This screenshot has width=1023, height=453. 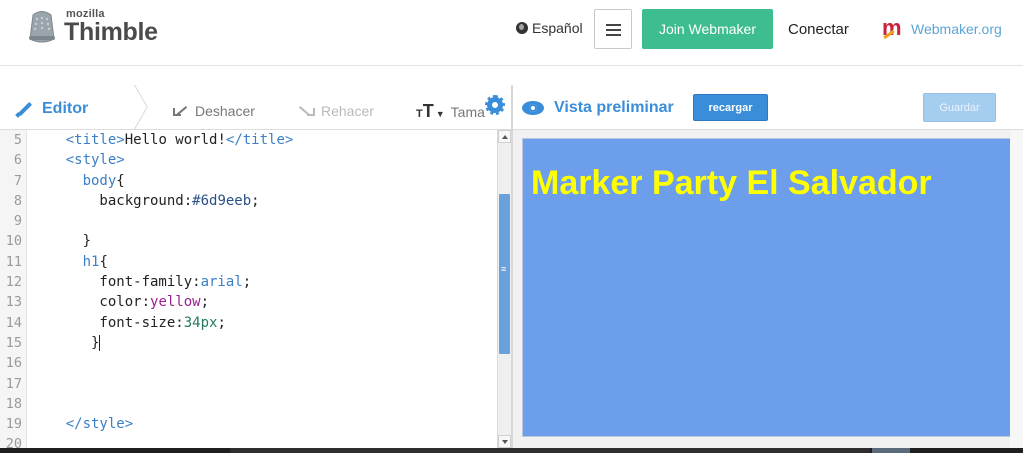 I want to click on code-text: background:#6d9eeb;, so click(x=146, y=200).